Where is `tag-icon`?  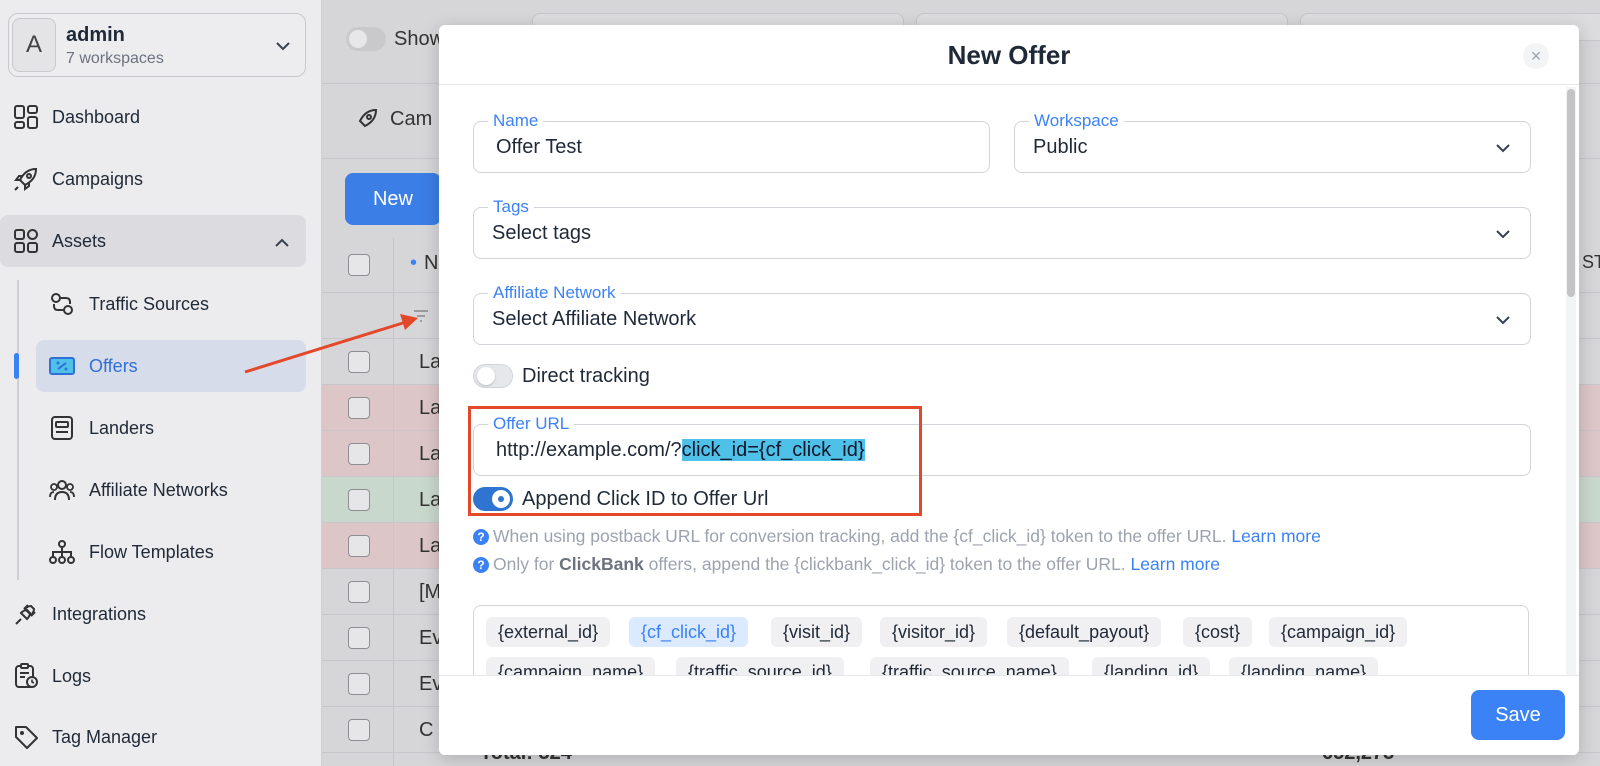
tag-icon is located at coordinates (26, 737).